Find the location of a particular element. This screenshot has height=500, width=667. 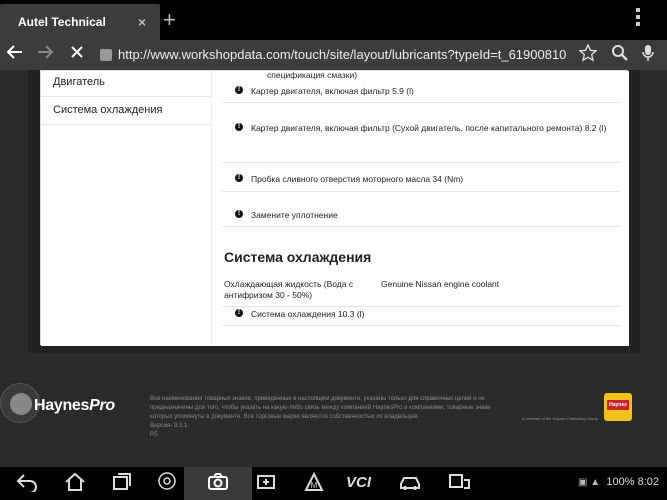

sidebar-item-cooling: Система охлаждения is located at coordinates (126, 111).